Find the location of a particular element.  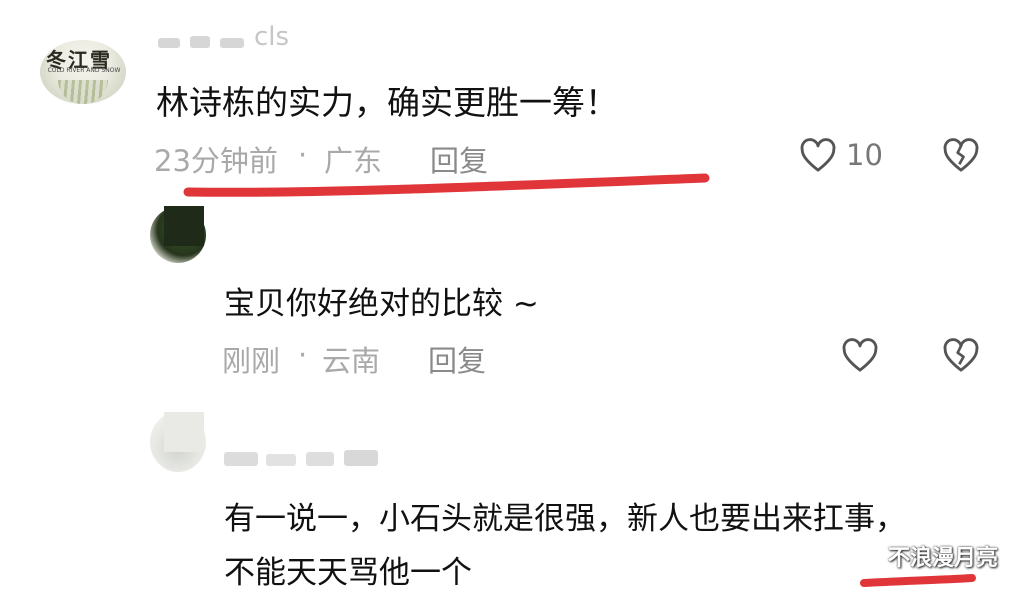

comment-time: 刚刚 is located at coordinates (251, 361).